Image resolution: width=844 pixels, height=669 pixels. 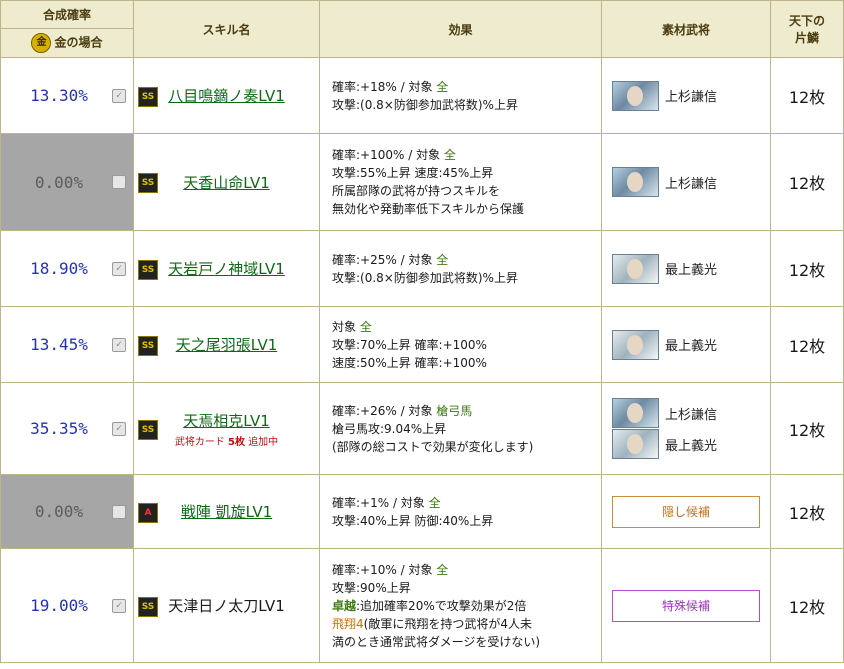 I want to click on skill-cell: SS 天之尾羽張LV1, so click(x=226, y=344).